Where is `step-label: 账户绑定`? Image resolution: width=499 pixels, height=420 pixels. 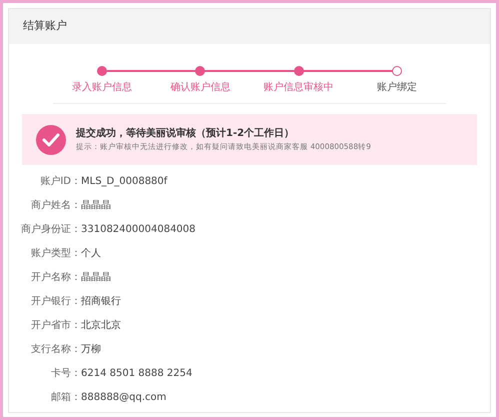 step-label: 账户绑定 is located at coordinates (396, 87).